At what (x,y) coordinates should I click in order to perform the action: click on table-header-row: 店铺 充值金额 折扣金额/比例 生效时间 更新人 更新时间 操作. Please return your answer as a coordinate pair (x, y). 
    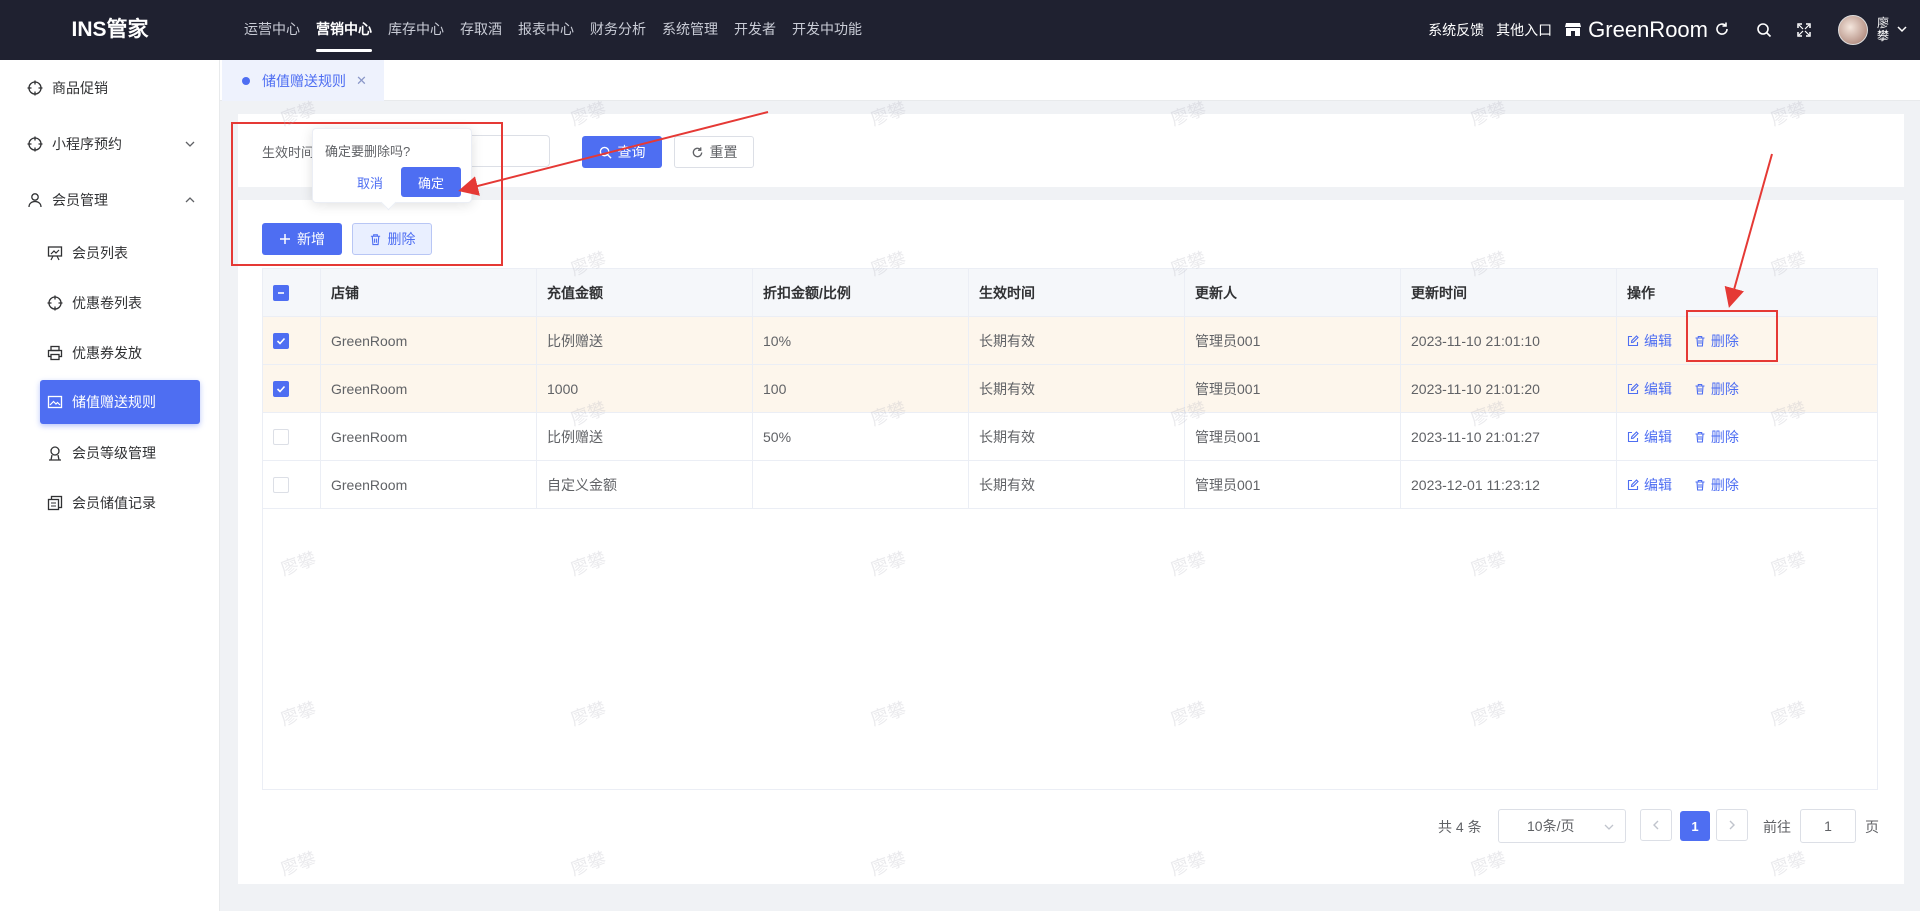
    Looking at the image, I should click on (1070, 293).